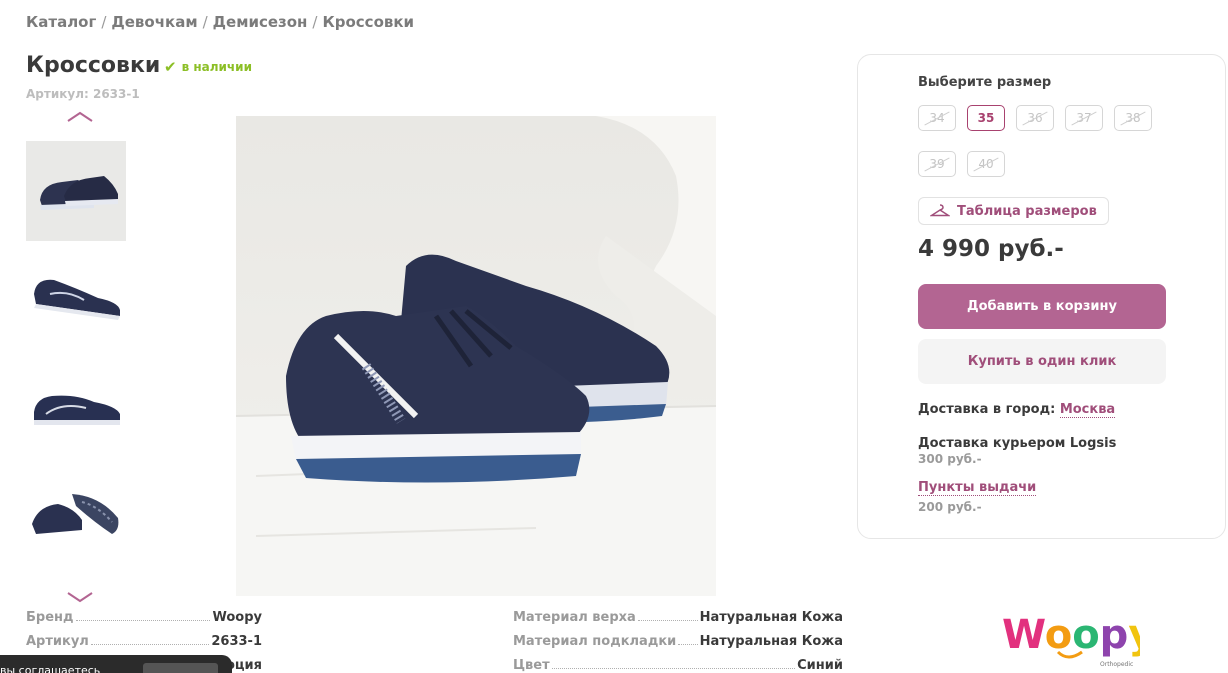 Image resolution: width=1228 pixels, height=673 pixels. I want to click on breadcrumb-catalog: Каталог, so click(61, 22).